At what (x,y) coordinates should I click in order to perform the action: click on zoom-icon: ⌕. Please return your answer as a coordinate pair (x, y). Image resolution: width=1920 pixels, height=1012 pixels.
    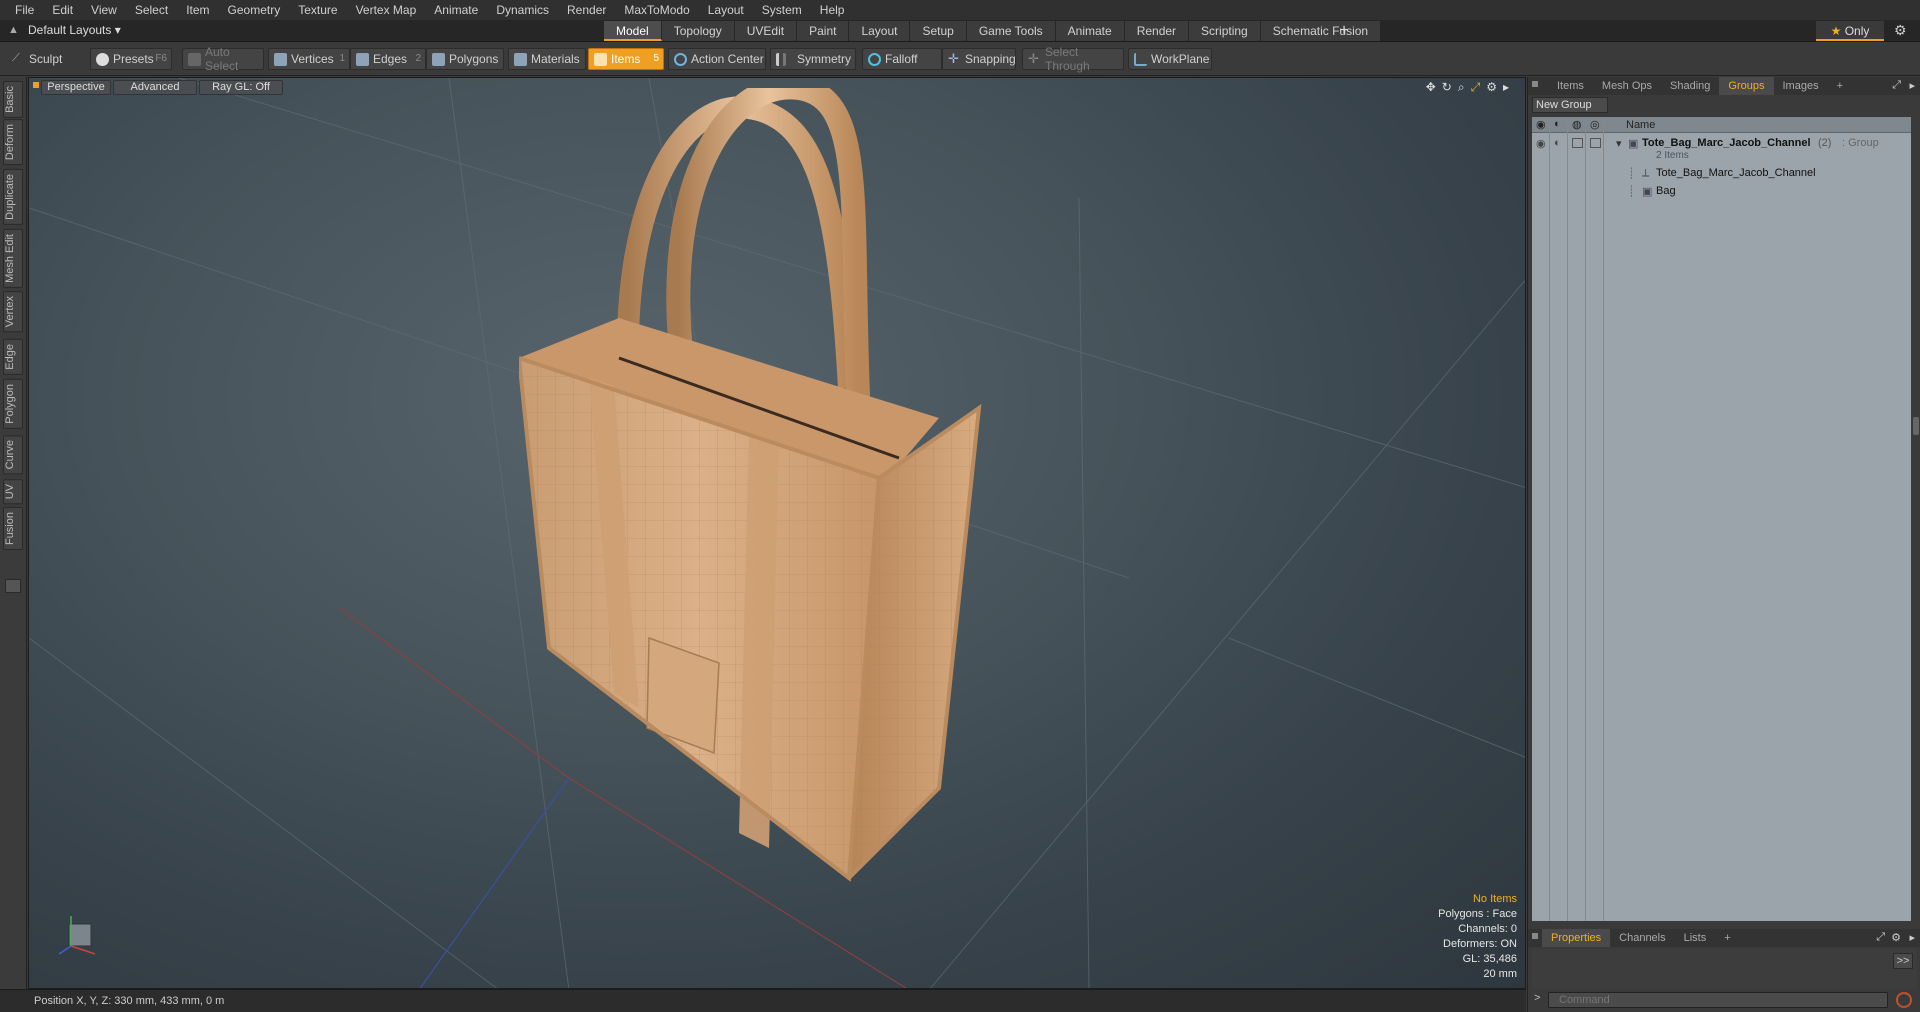
    Looking at the image, I should click on (1461, 87).